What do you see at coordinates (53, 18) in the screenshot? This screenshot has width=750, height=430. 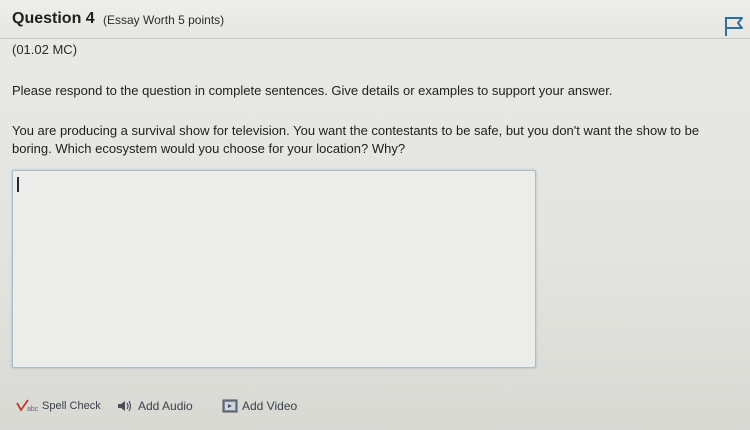 I see `question-title: Question 4` at bounding box center [53, 18].